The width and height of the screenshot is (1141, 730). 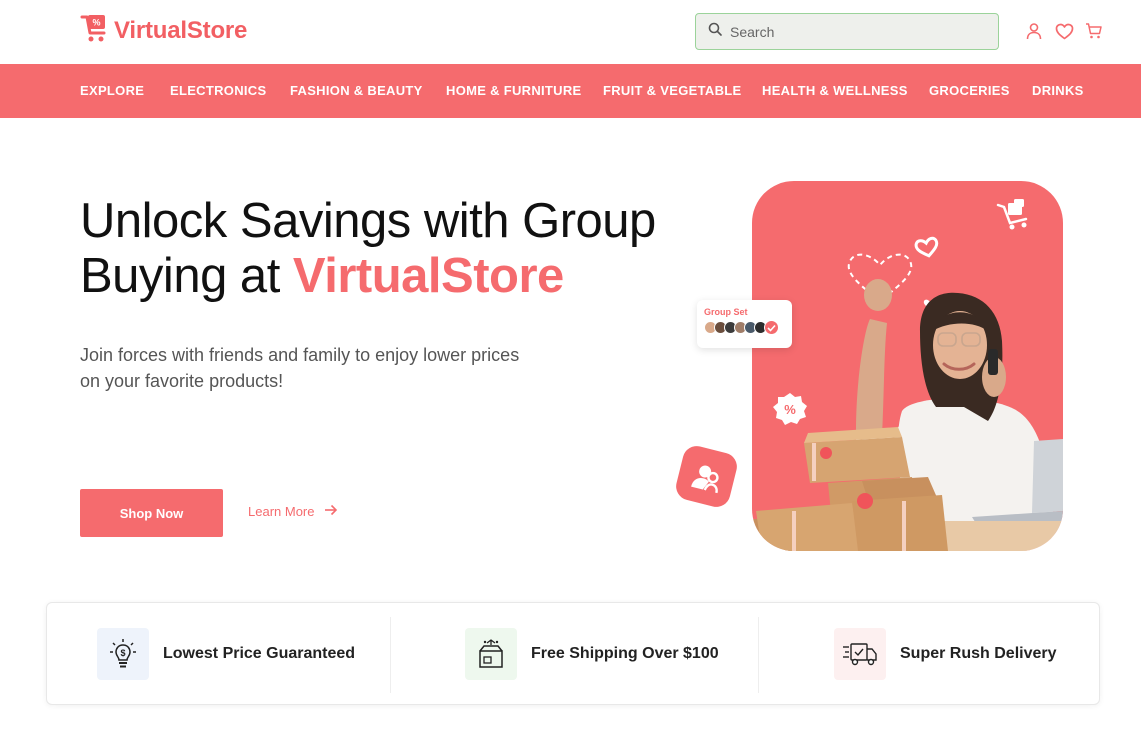 What do you see at coordinates (186, 276) in the screenshot?
I see `hero-title-line2-prefix: Buying at` at bounding box center [186, 276].